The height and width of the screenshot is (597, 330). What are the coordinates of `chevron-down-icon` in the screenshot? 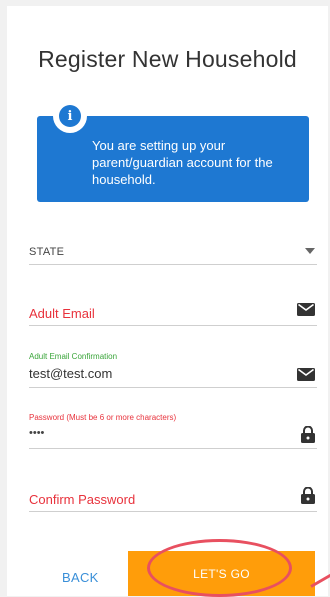 It's located at (310, 251).